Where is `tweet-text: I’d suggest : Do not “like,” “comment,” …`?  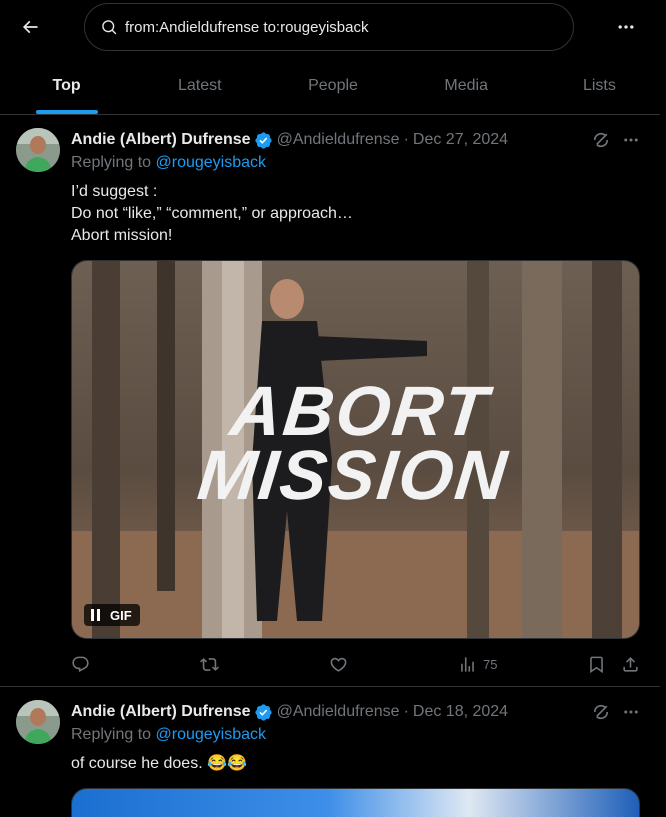
tweet-text: I’d suggest : Do not “like,” “comment,” … is located at coordinates (212, 214).